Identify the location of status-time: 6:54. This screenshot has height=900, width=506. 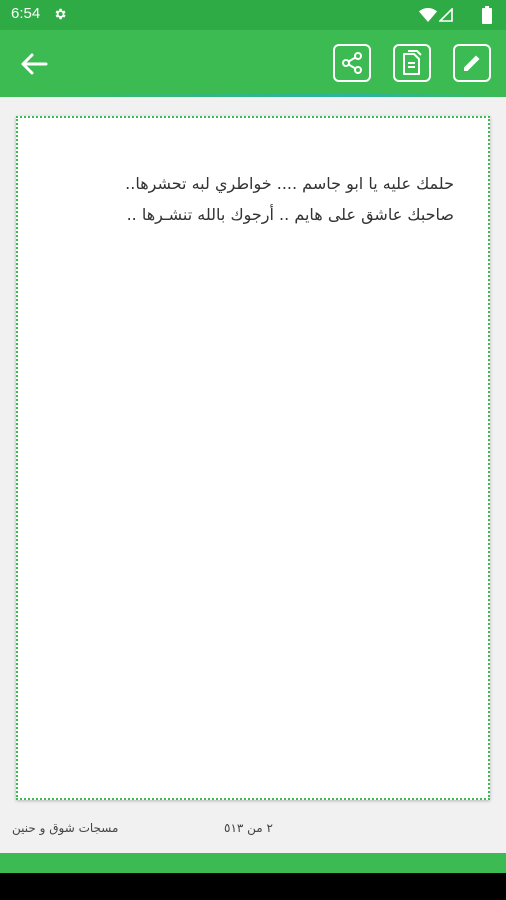
(26, 13).